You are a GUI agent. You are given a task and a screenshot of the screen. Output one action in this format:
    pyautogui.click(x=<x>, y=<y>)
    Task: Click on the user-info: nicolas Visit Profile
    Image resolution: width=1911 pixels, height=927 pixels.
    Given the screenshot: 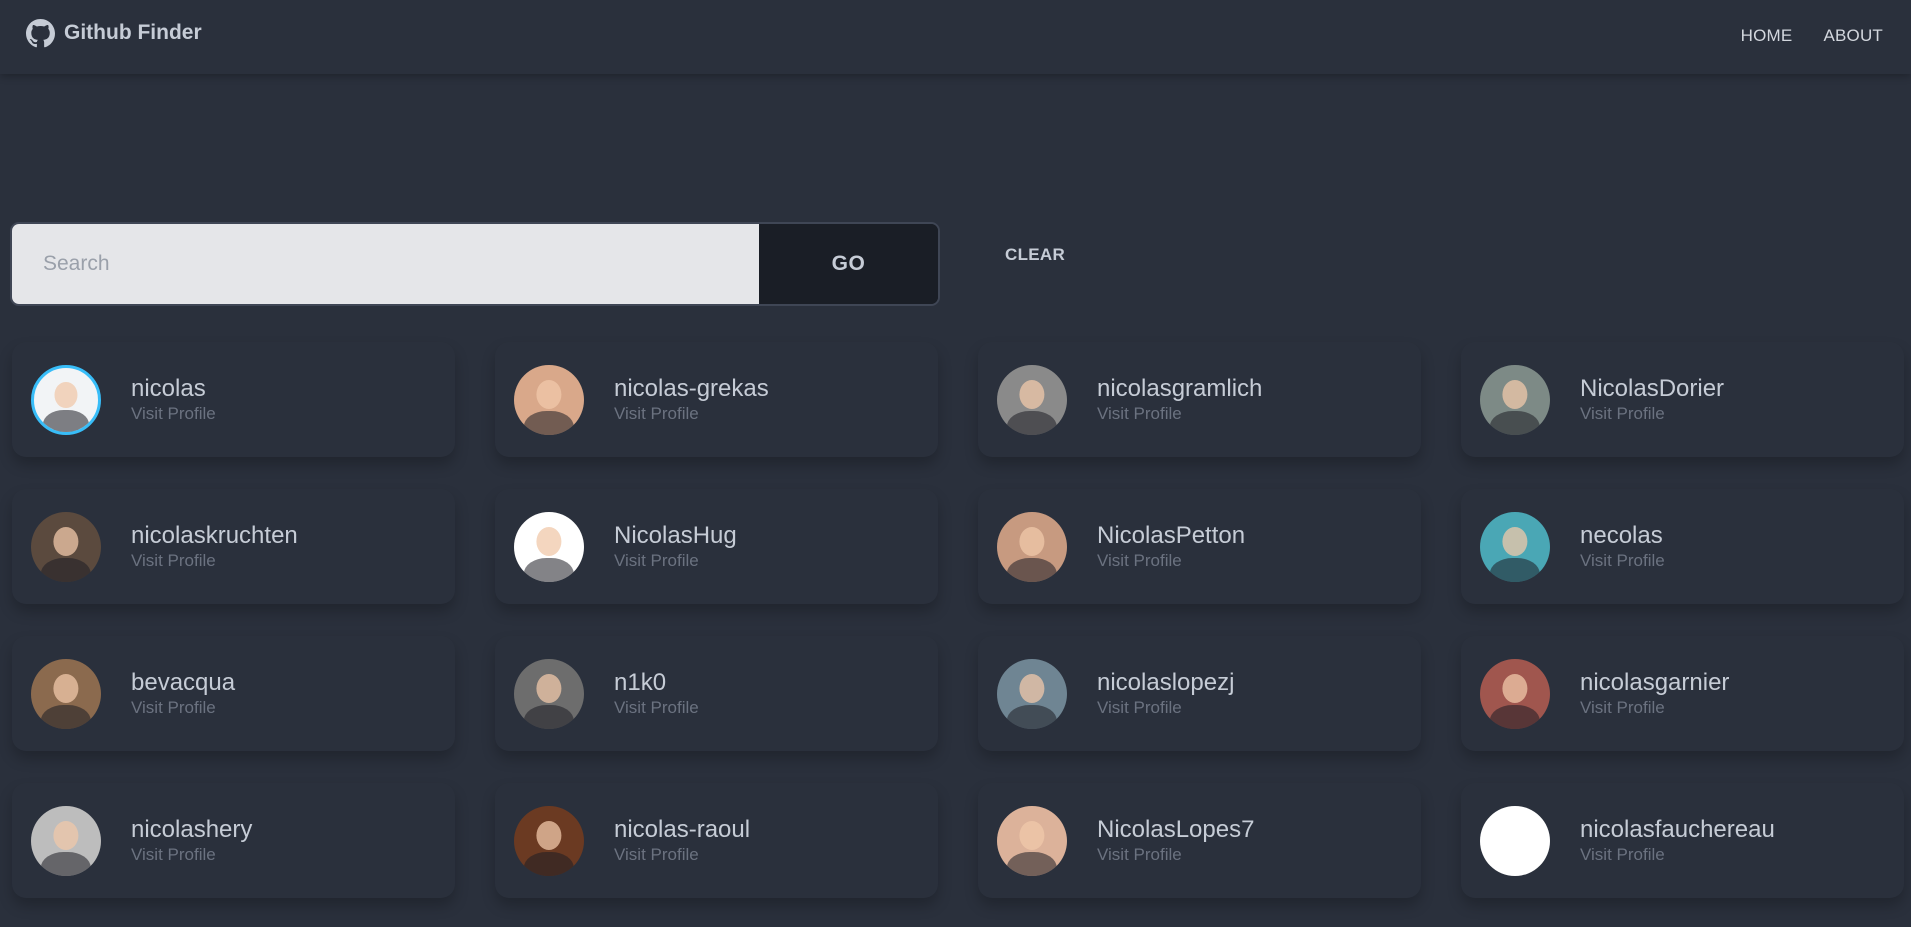 What is the action you would take?
    pyautogui.click(x=173, y=399)
    